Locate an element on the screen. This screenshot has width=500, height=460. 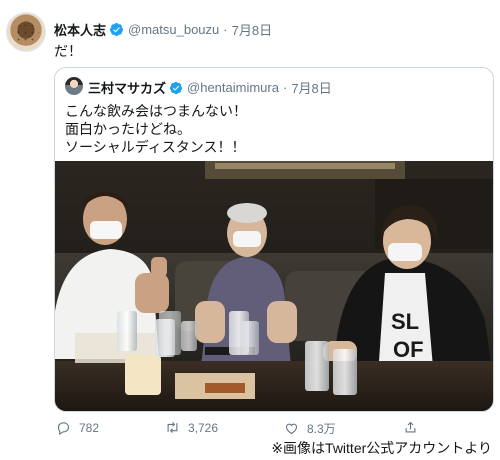
retweet-icon is located at coordinates (172, 427).